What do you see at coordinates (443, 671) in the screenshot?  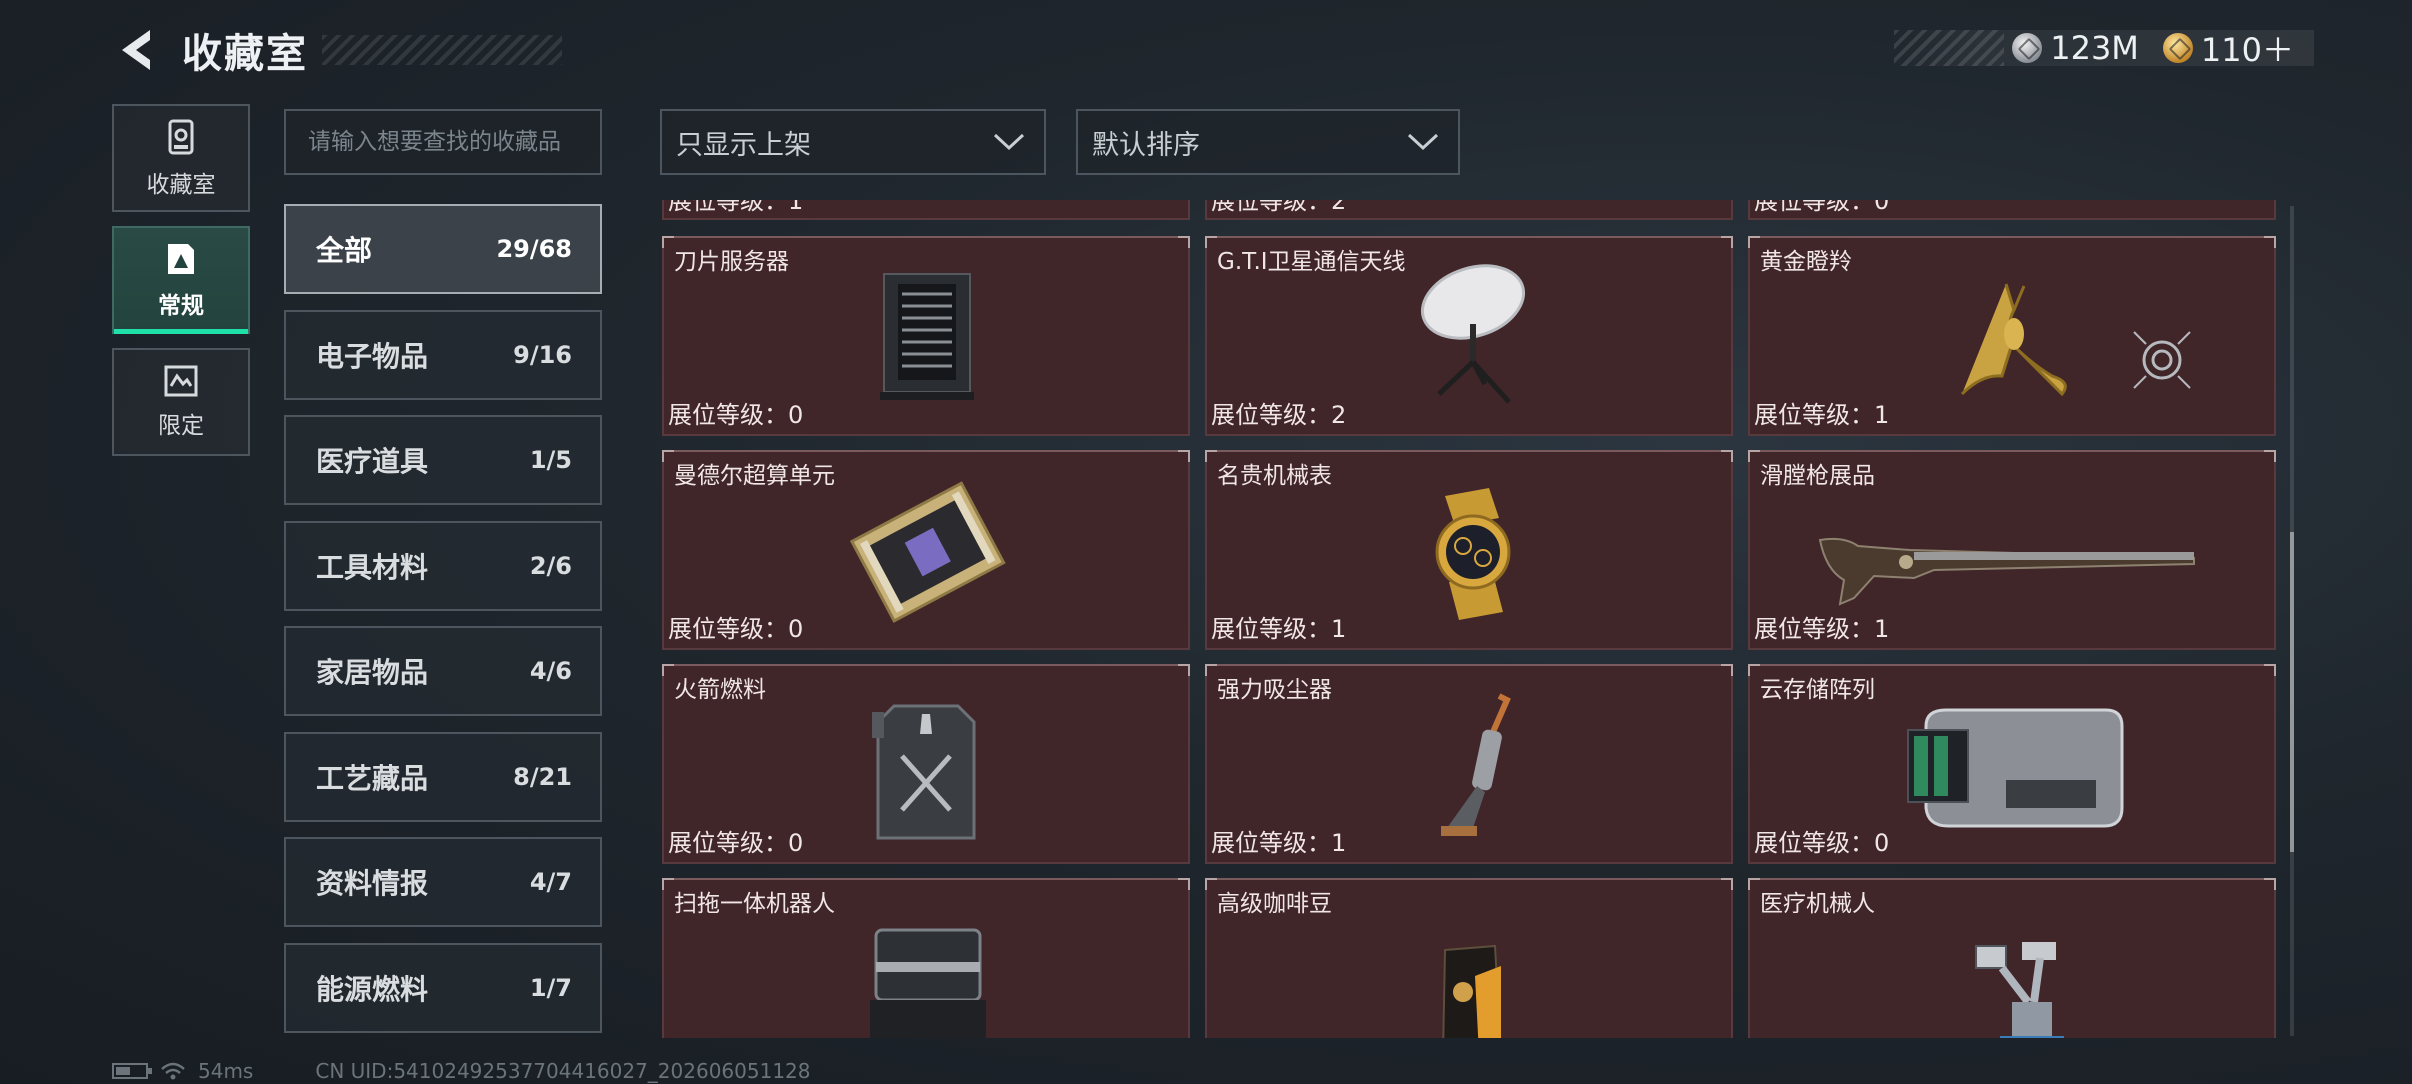 I see `category-home: 家居物品 4/6` at bounding box center [443, 671].